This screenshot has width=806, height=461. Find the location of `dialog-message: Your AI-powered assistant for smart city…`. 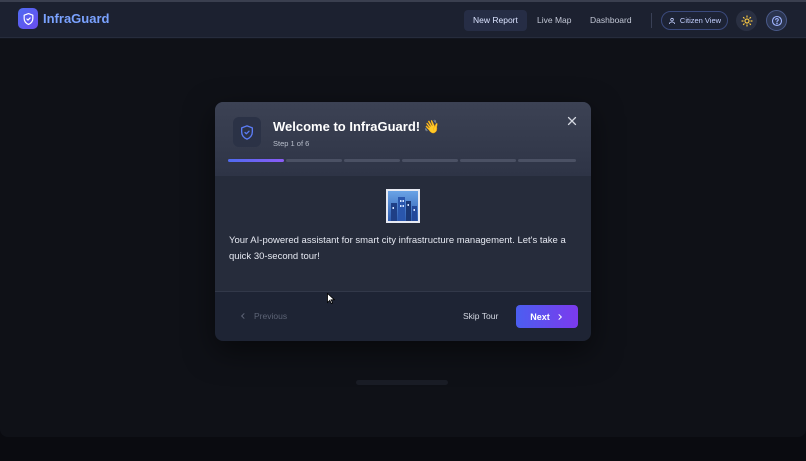

dialog-message: Your AI-powered assistant for smart city… is located at coordinates (397, 248).